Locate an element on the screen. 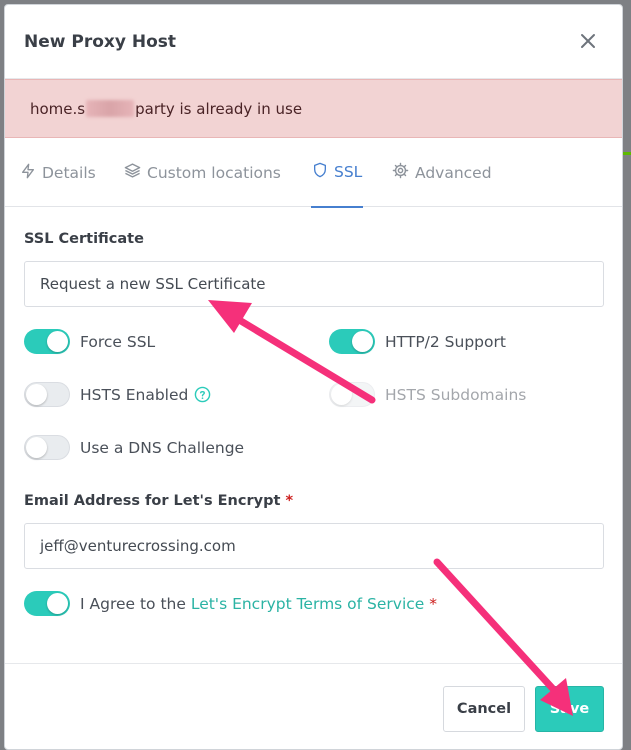 This screenshot has height=750, width=631. force-ssl-label: Force SSL is located at coordinates (118, 341).